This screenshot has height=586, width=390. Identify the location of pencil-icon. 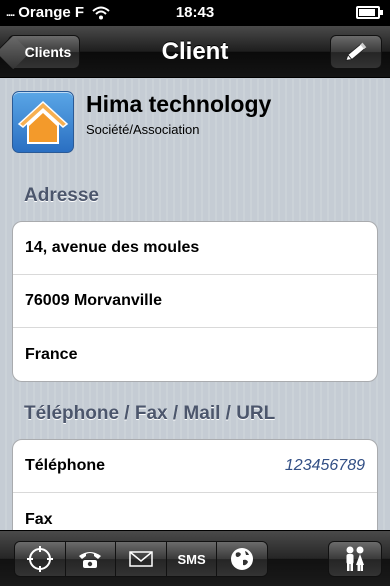
(356, 51).